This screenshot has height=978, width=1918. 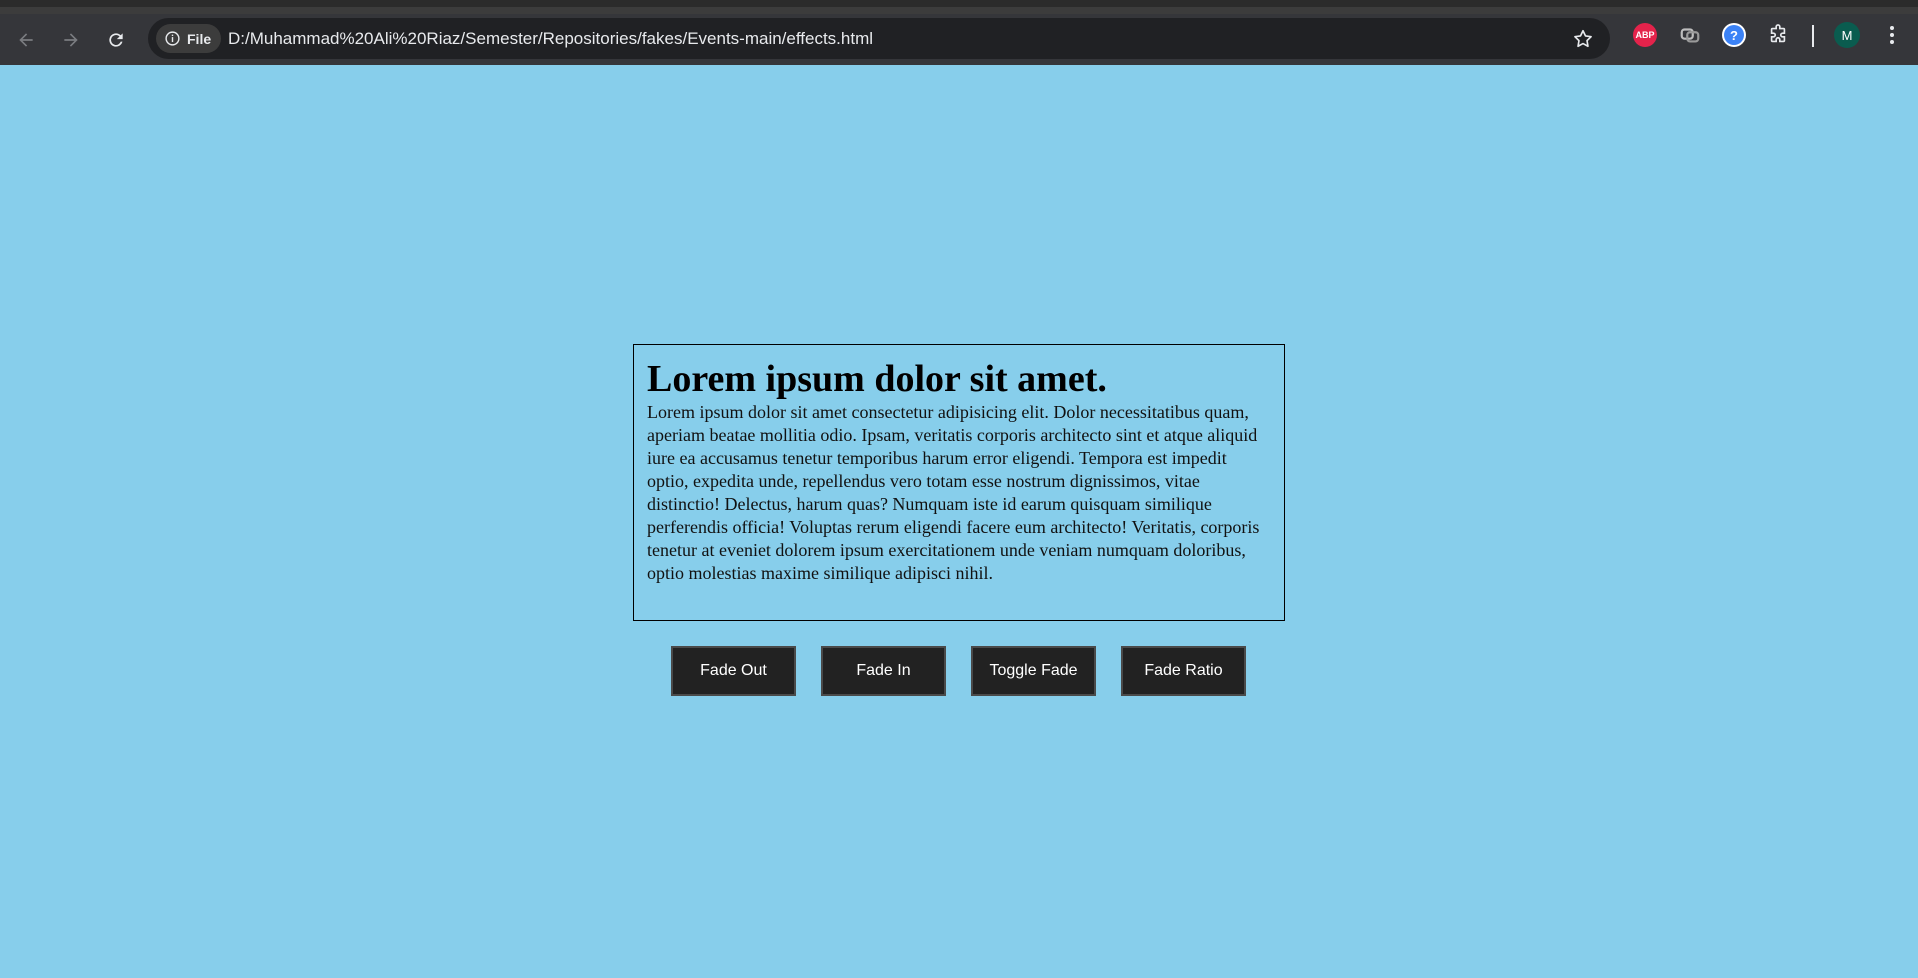 What do you see at coordinates (1183, 671) in the screenshot?
I see `fade-ratio-button: Fade Ratio` at bounding box center [1183, 671].